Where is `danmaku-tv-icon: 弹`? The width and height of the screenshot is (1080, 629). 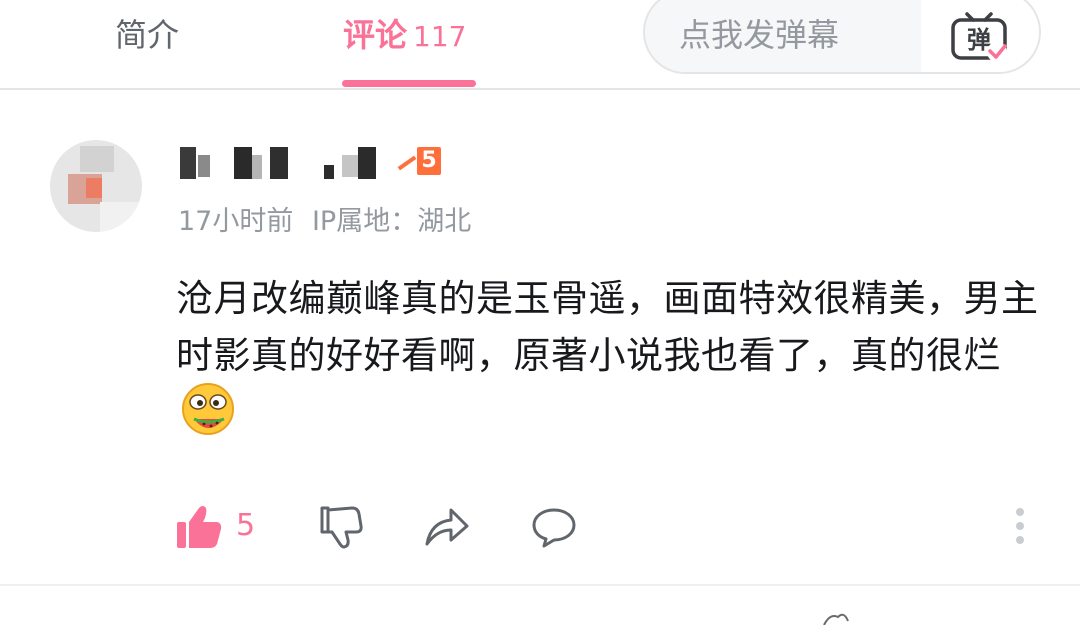 danmaku-tv-icon: 弹 is located at coordinates (979, 37).